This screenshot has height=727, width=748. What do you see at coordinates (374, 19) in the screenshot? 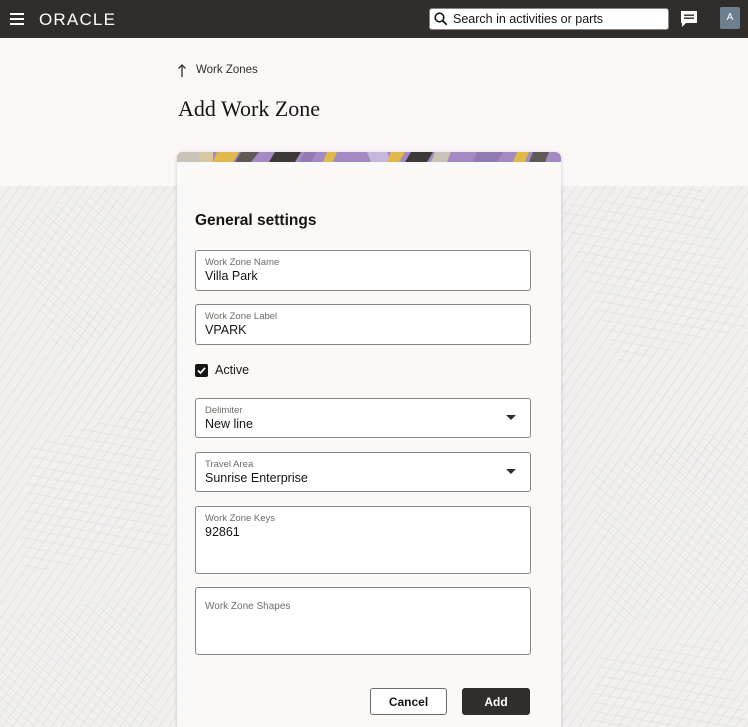
I see `top-bar: ORACLE A` at bounding box center [374, 19].